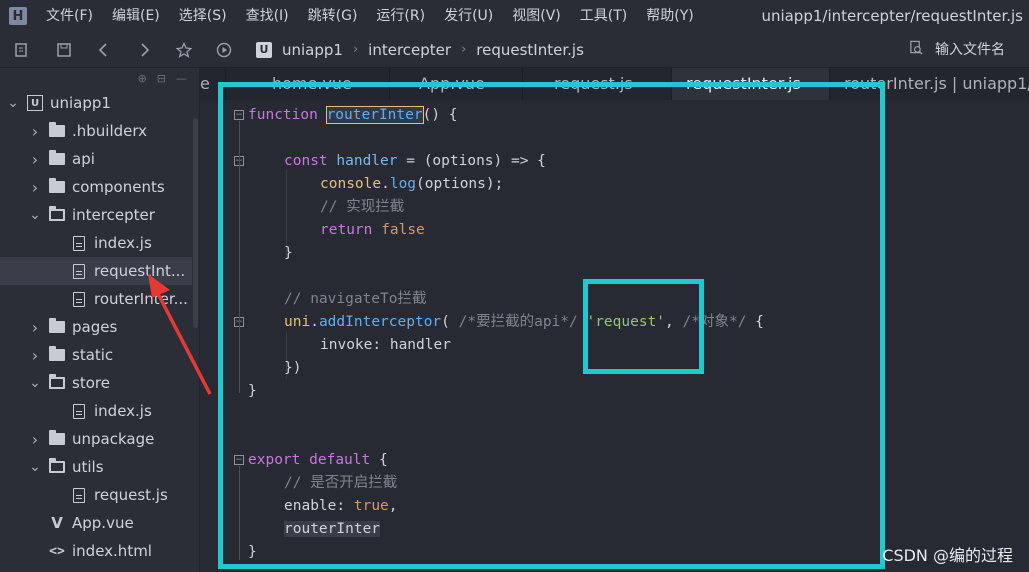  I want to click on project-logo-icon: U, so click(264, 49).